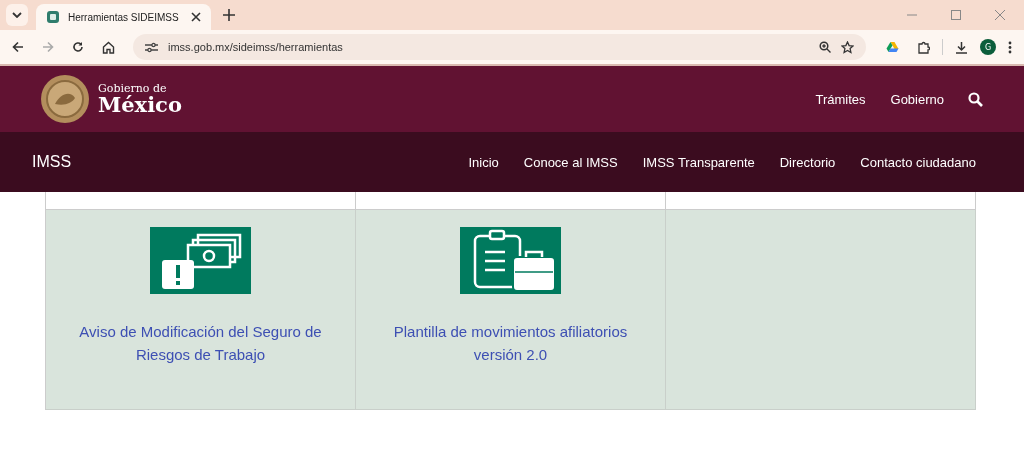  I want to click on back-icon, so click(18, 47).